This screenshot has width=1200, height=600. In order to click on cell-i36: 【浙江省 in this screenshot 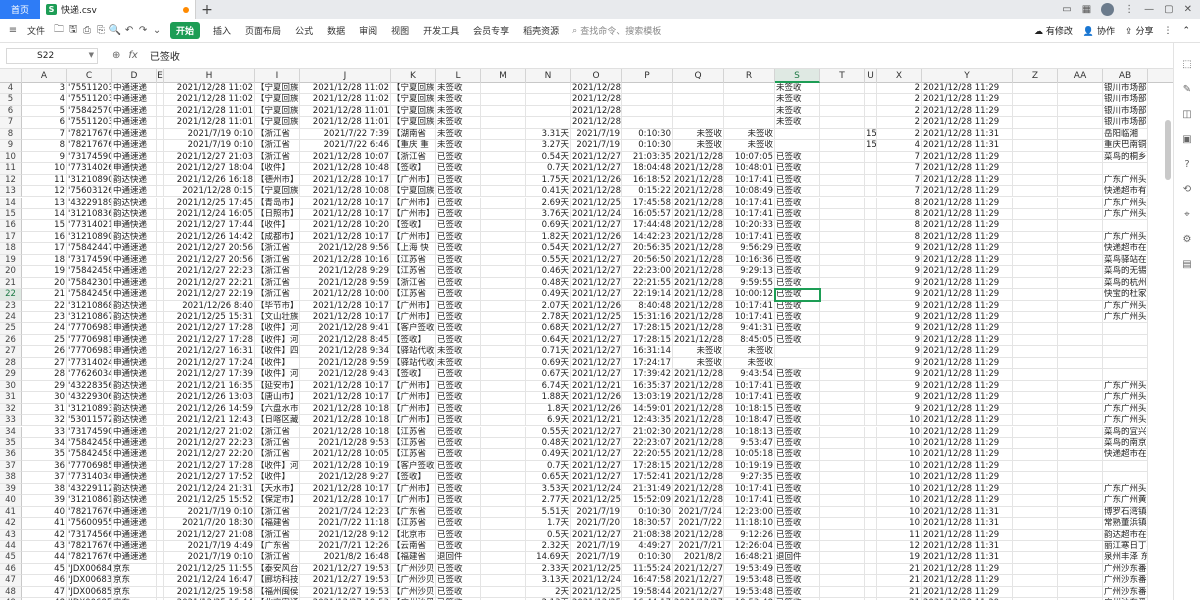, I will do `click(277, 455)`.